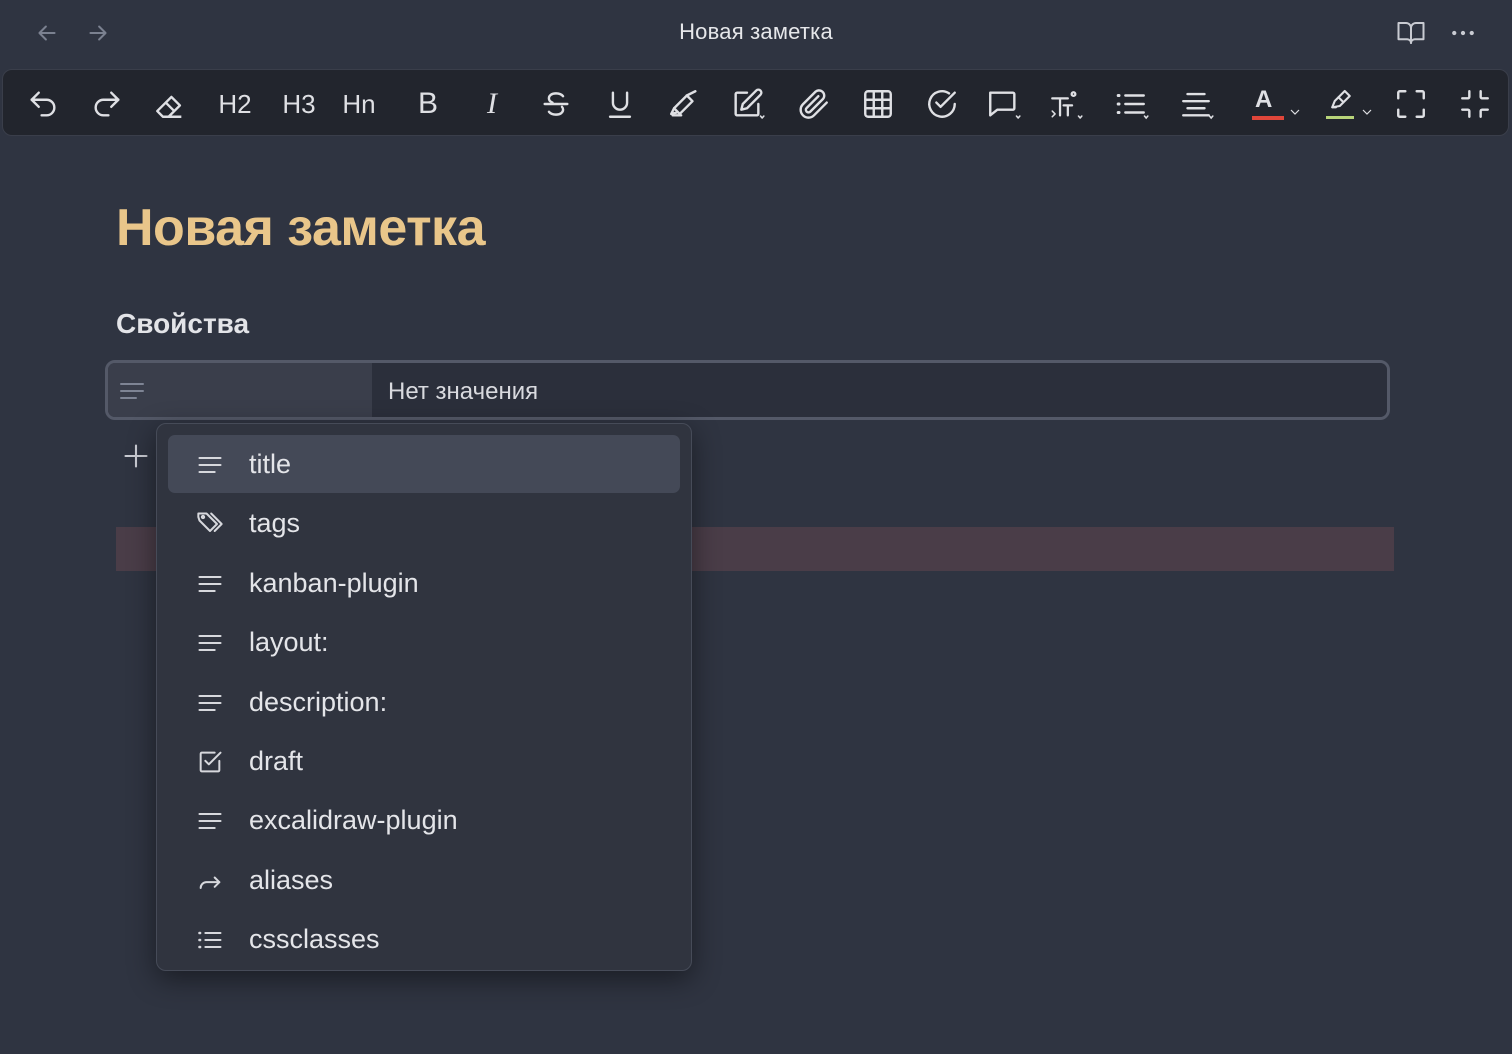 This screenshot has height=1054, width=1512. Describe the element at coordinates (424, 464) in the screenshot. I see `suggestion-item-title: title` at that location.